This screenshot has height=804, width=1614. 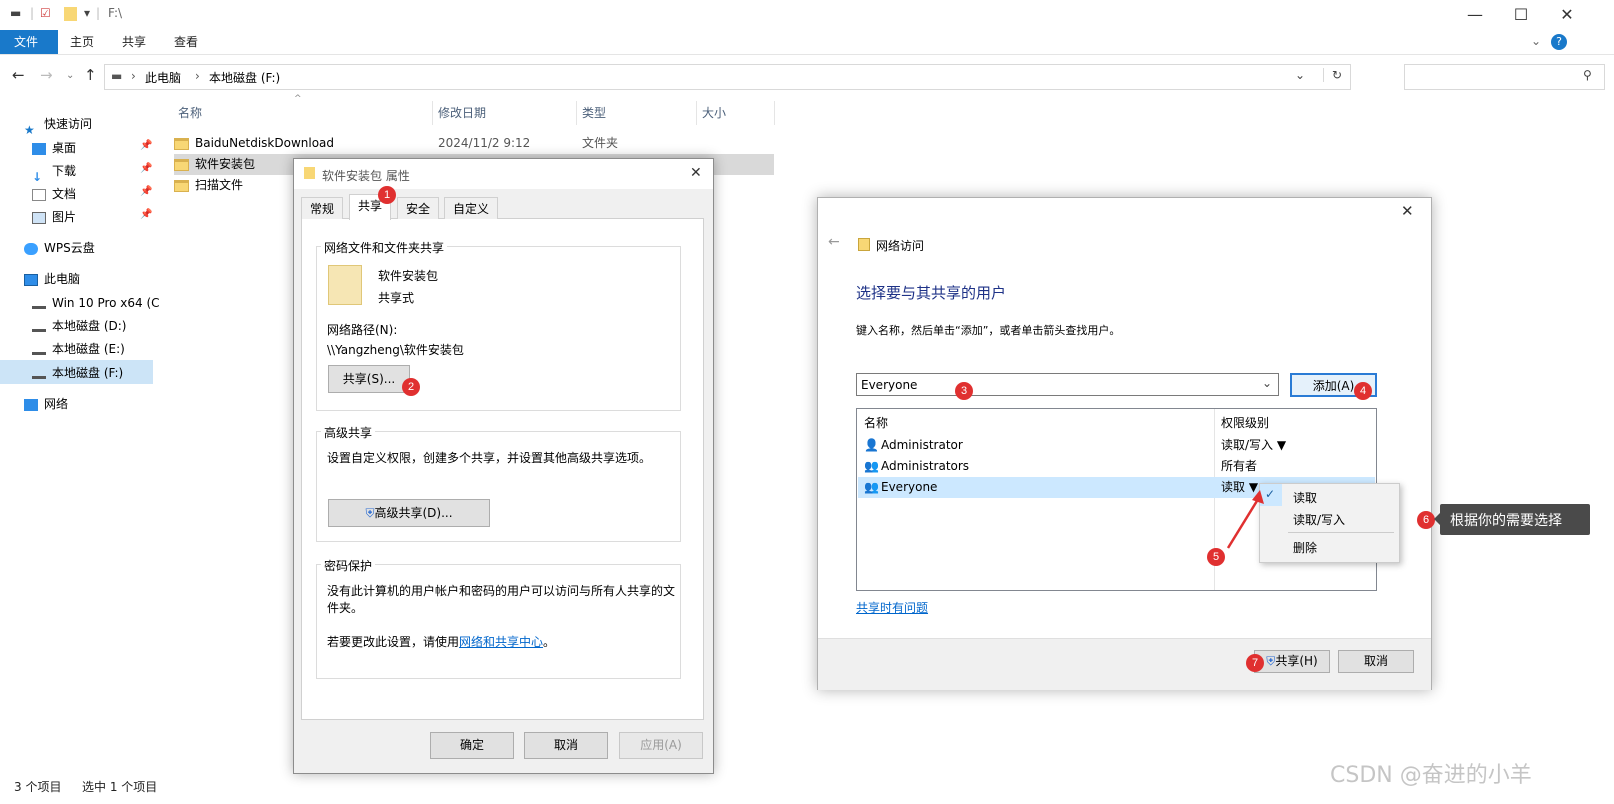 What do you see at coordinates (29, 129) in the screenshot?
I see `star-icon: ★` at bounding box center [29, 129].